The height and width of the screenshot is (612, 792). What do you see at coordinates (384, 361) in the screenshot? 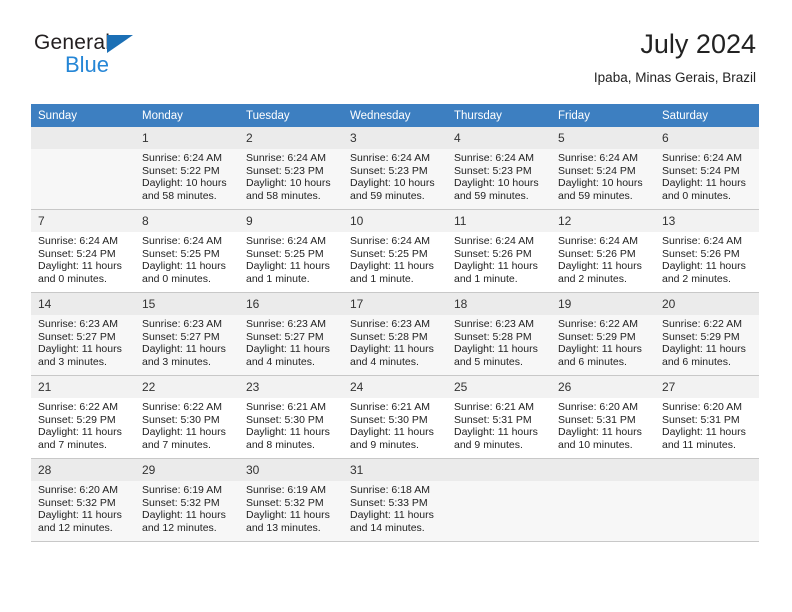
I see `daylight-line-2: and 4 minutes.` at bounding box center [384, 361].